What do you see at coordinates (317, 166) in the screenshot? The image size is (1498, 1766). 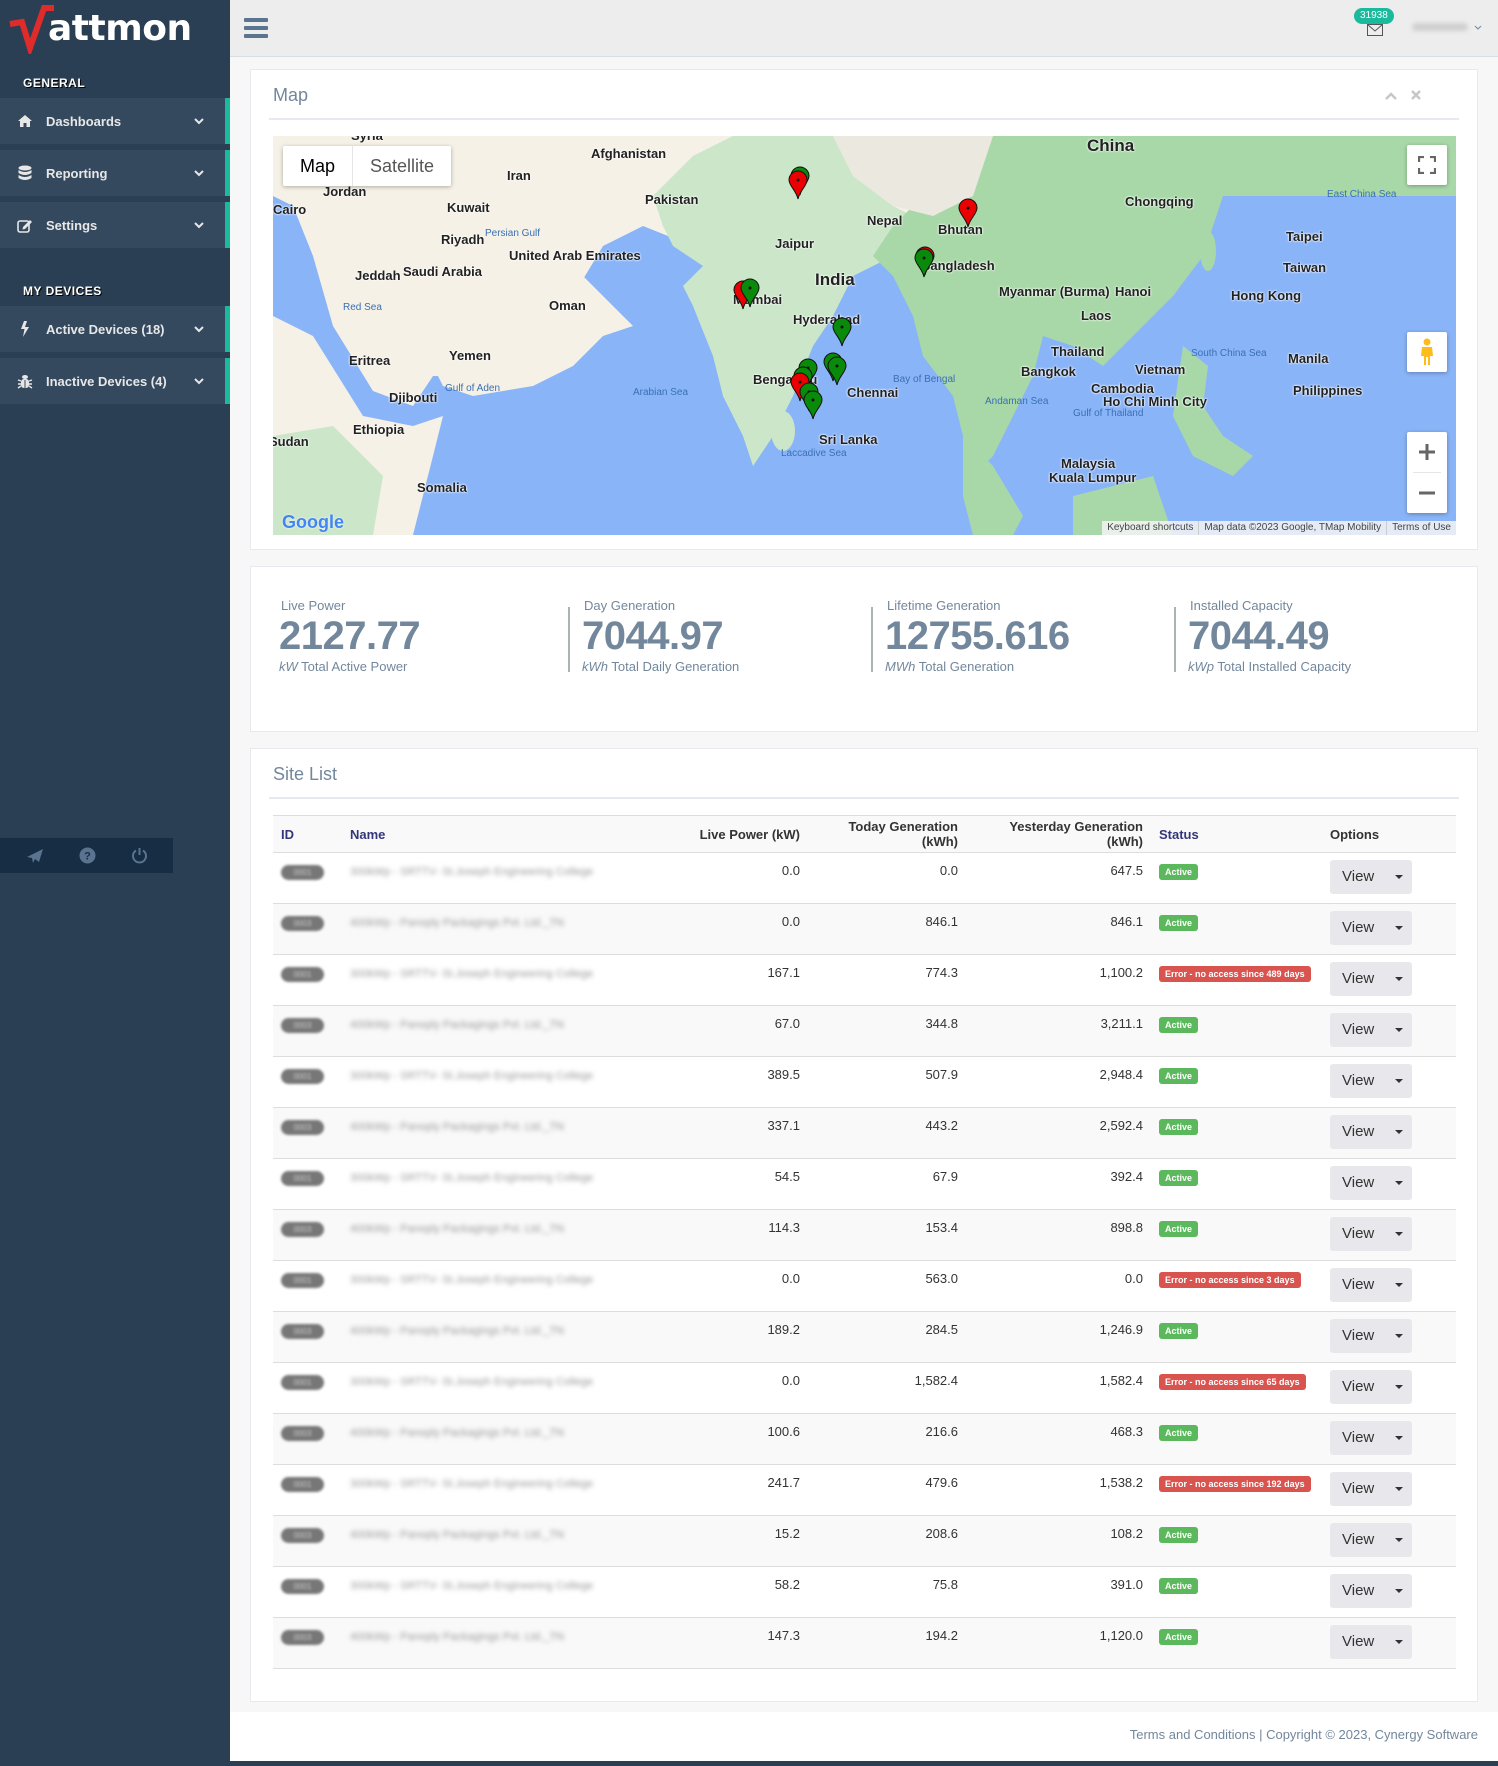 I see `map-type-map-button: Map` at bounding box center [317, 166].